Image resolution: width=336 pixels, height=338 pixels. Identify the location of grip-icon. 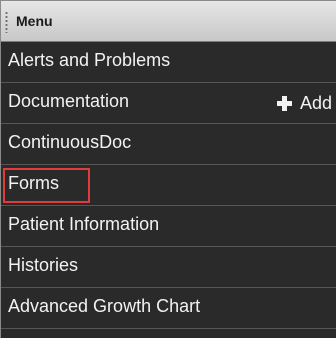
(6, 22).